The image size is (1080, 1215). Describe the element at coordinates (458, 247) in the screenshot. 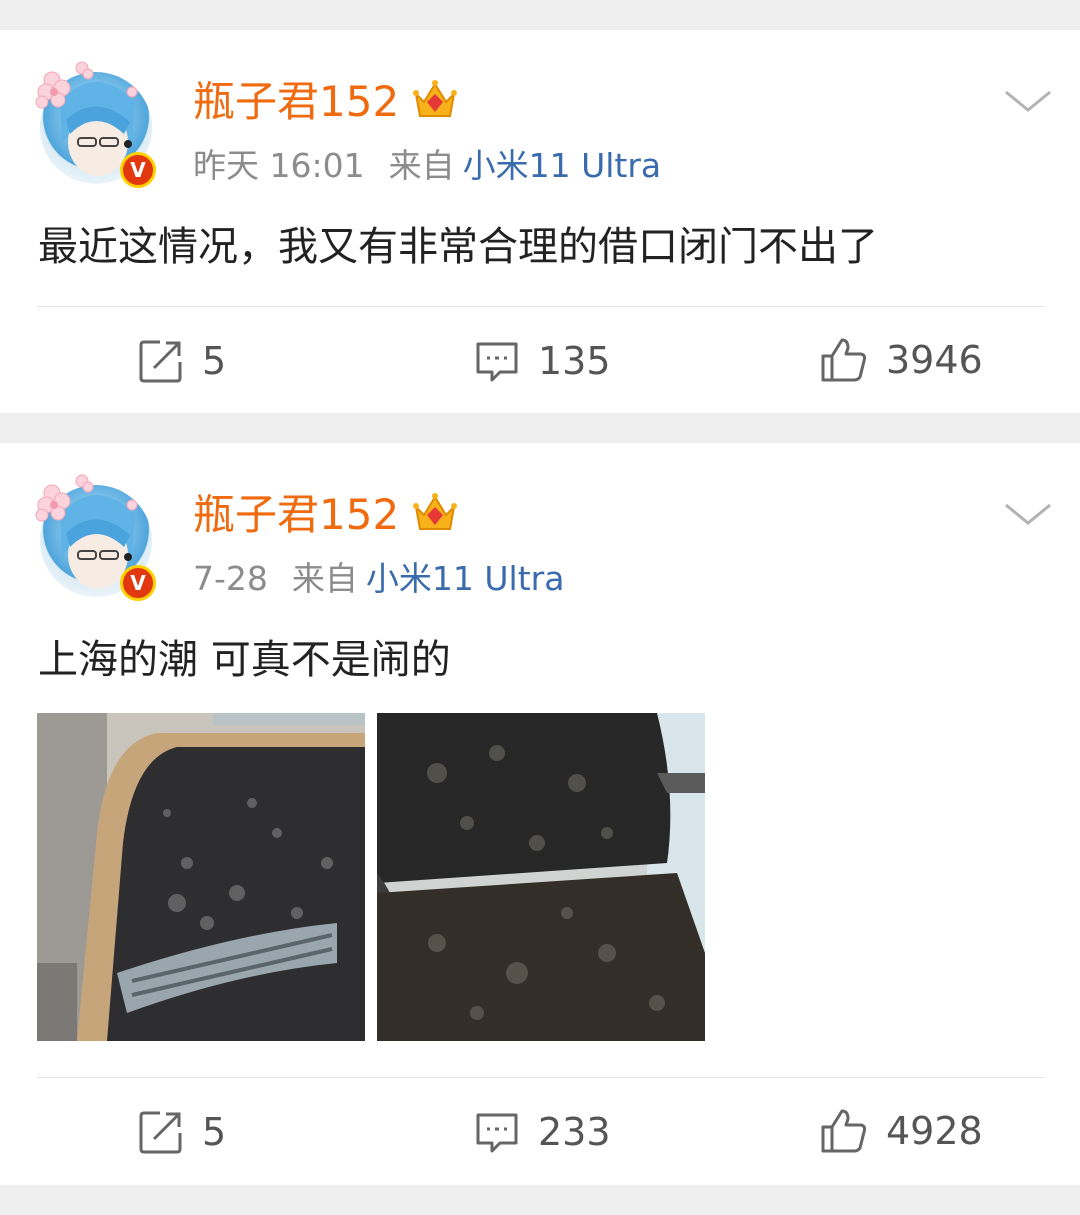

I see `post-text: 最近这情况，我又有非常合理的借口闭门不出了` at that location.